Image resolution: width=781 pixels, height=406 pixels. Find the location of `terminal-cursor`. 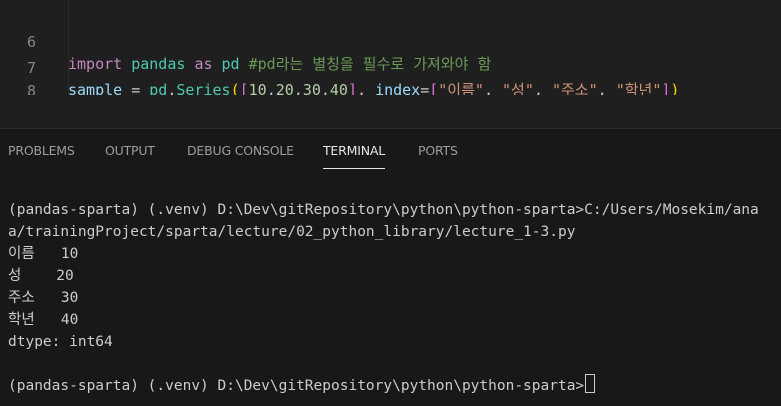

terminal-cursor is located at coordinates (590, 383).